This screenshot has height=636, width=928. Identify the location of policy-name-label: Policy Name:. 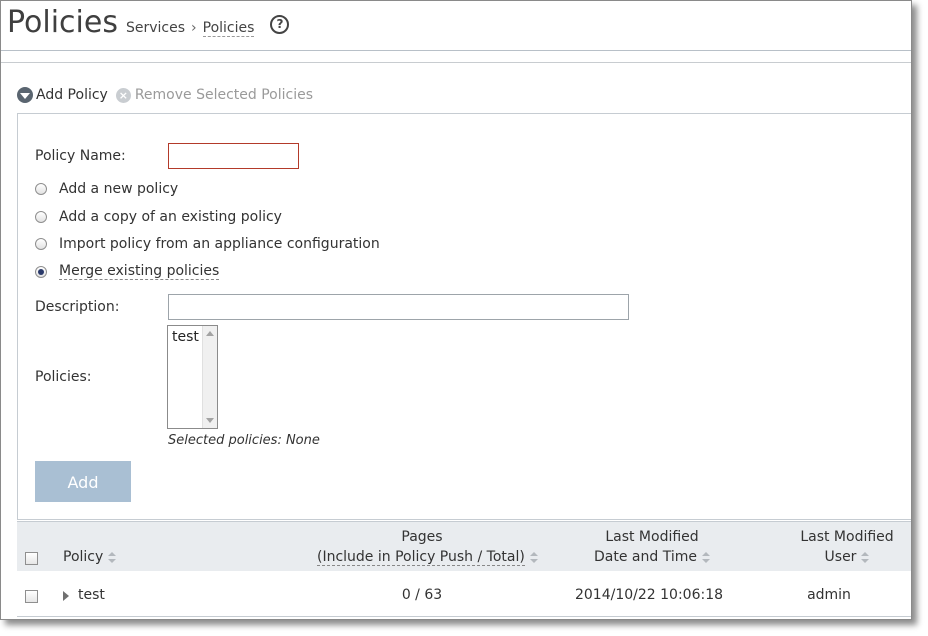
(80, 156).